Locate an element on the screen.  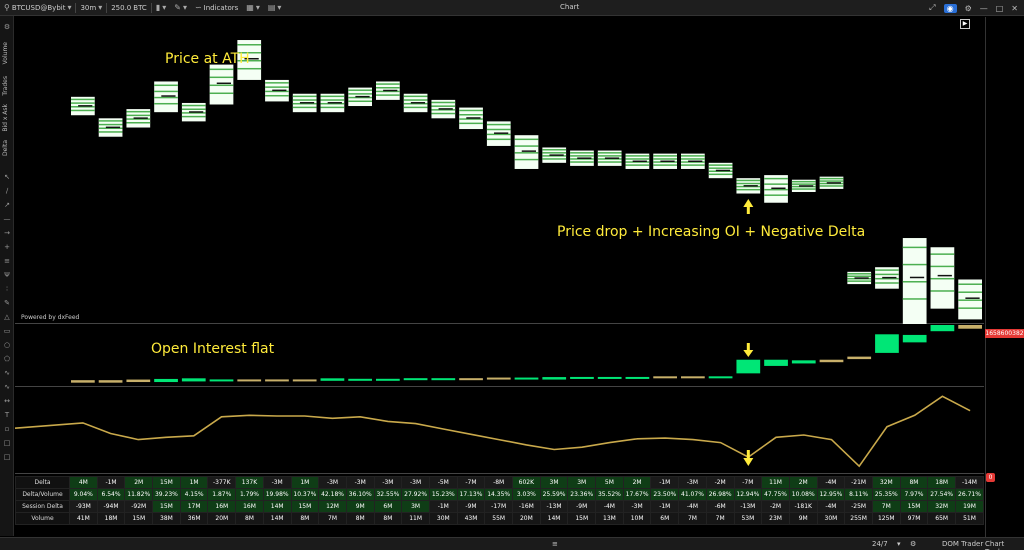
powered-by-label: Powered by dxFeed is located at coordinates (50, 317).